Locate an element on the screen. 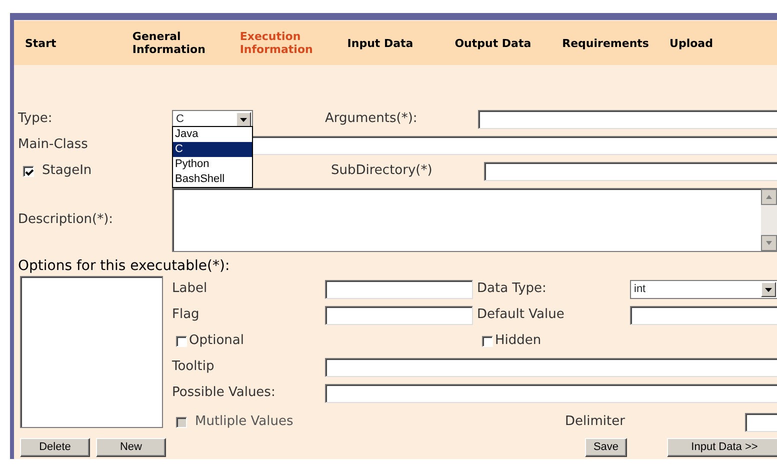 The image size is (777, 466). field-label: Possible Values: is located at coordinates (224, 393).